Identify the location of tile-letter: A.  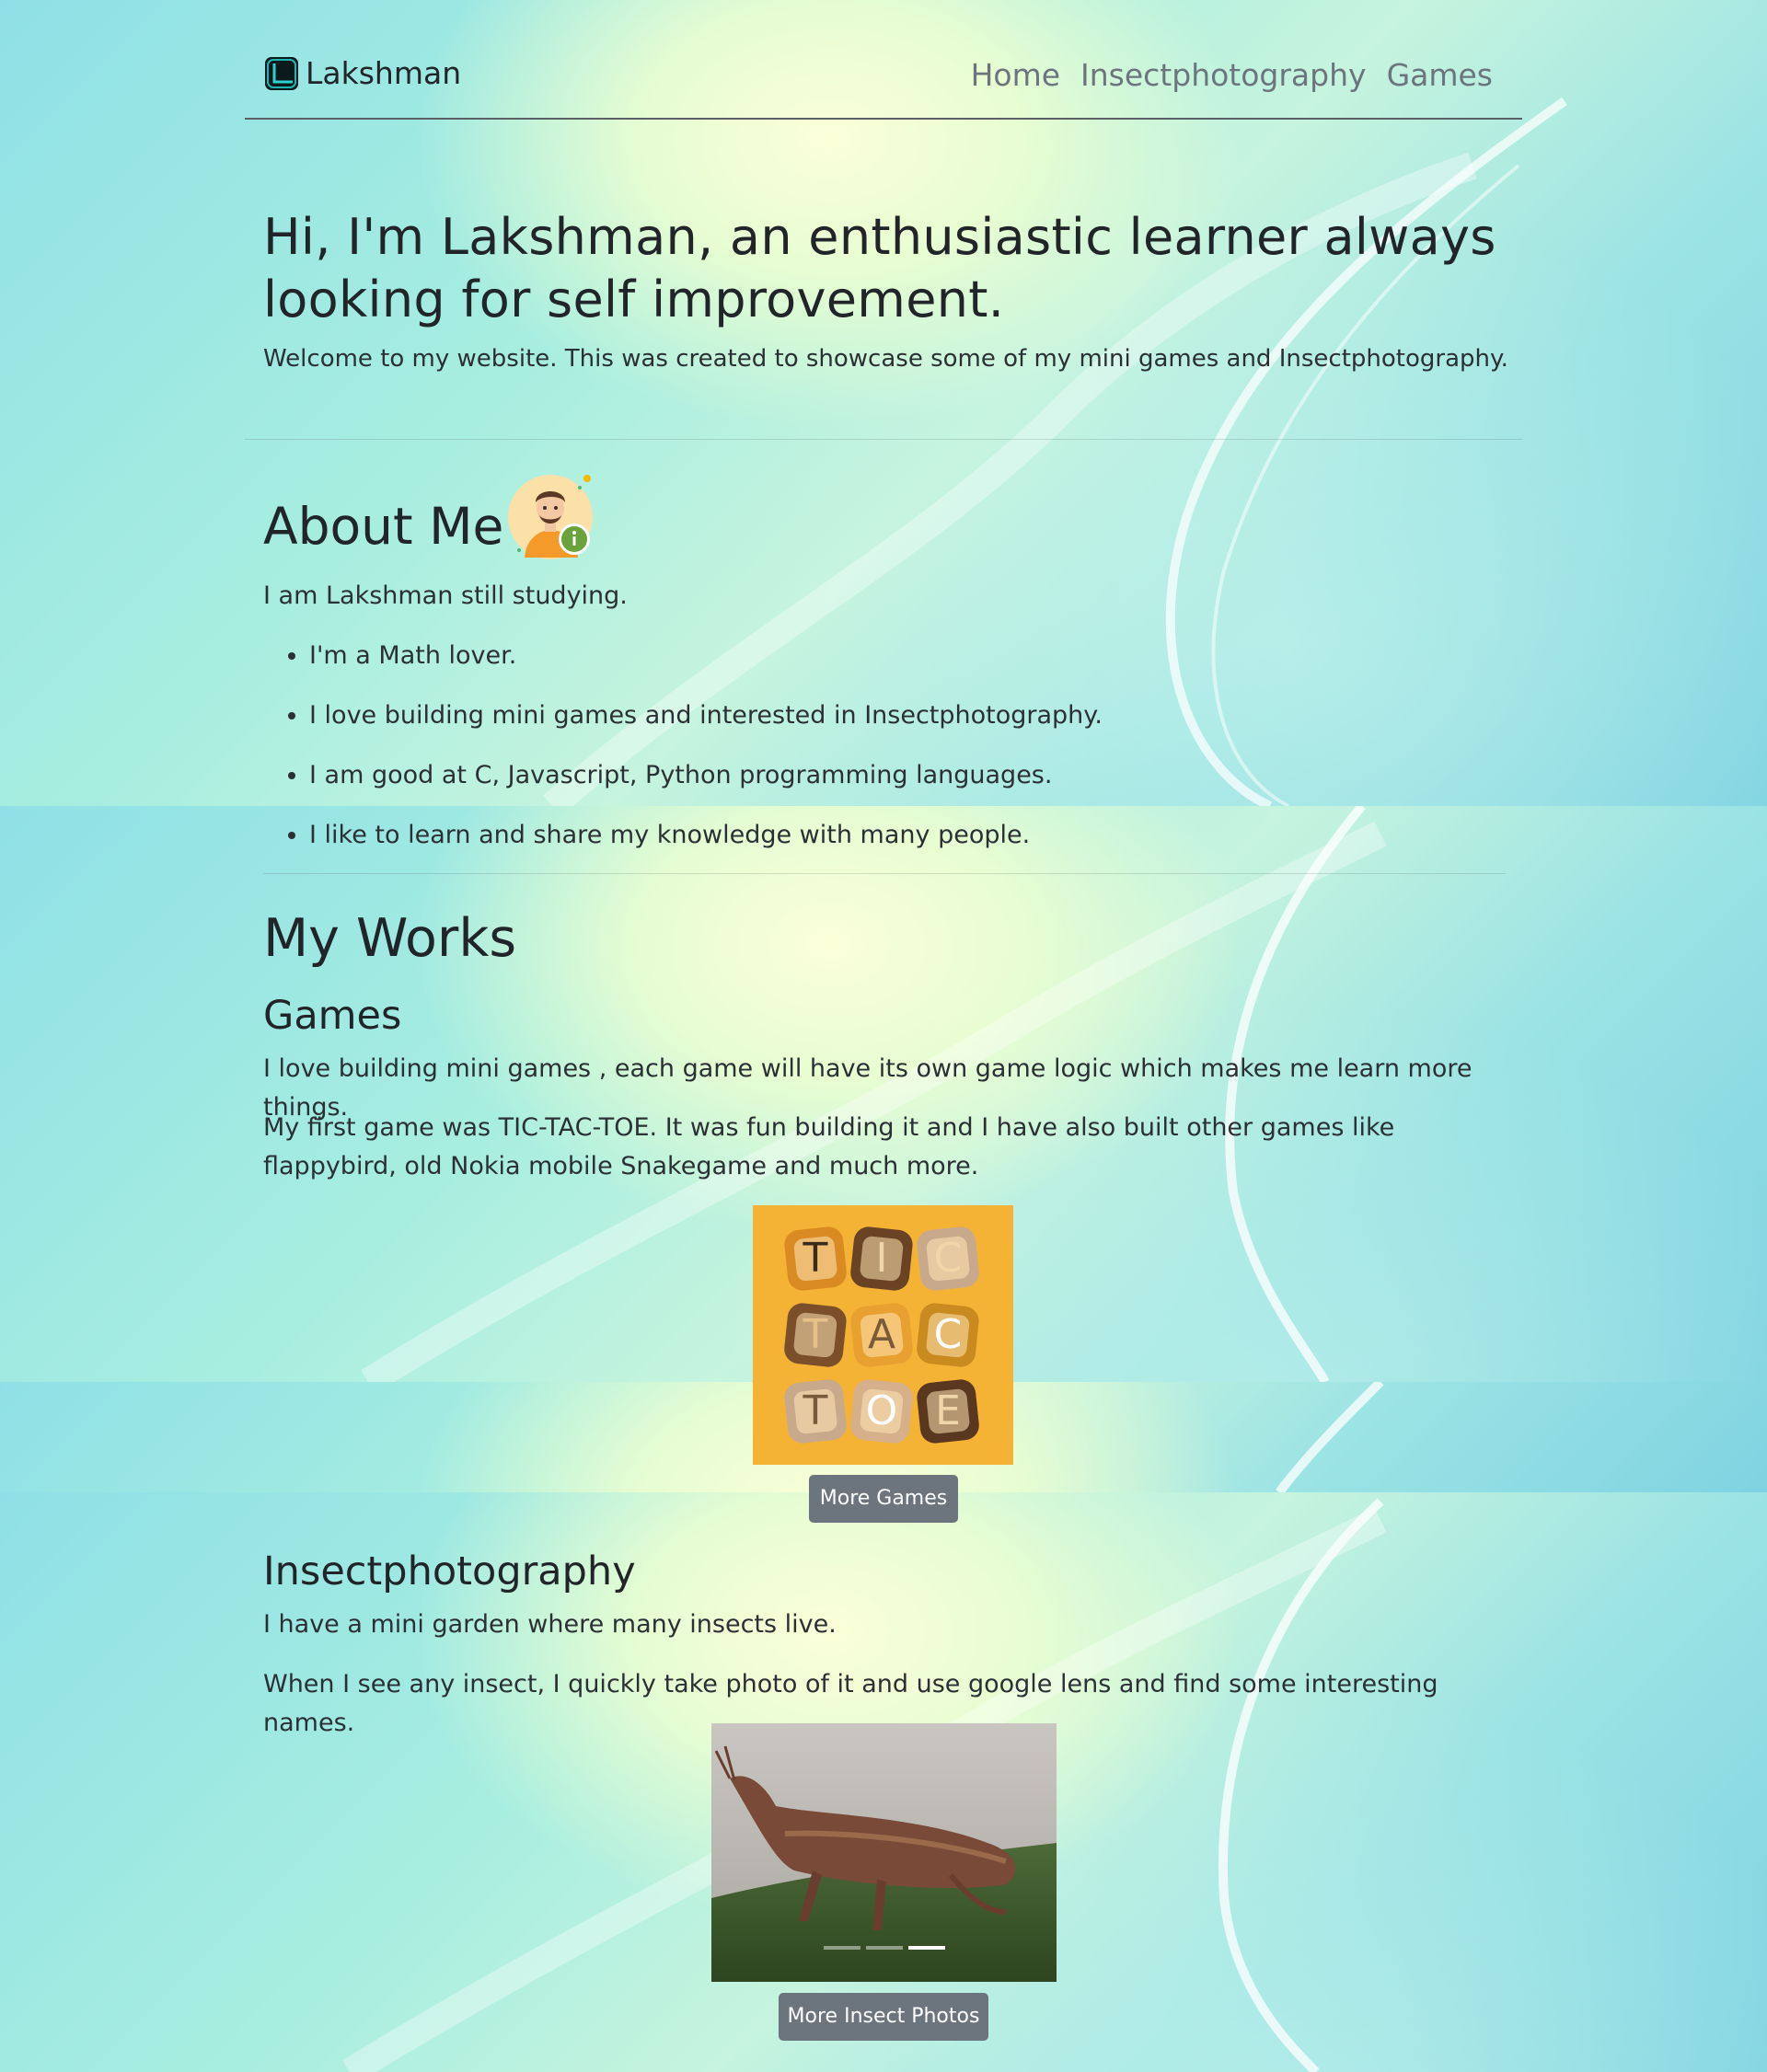
(881, 1334).